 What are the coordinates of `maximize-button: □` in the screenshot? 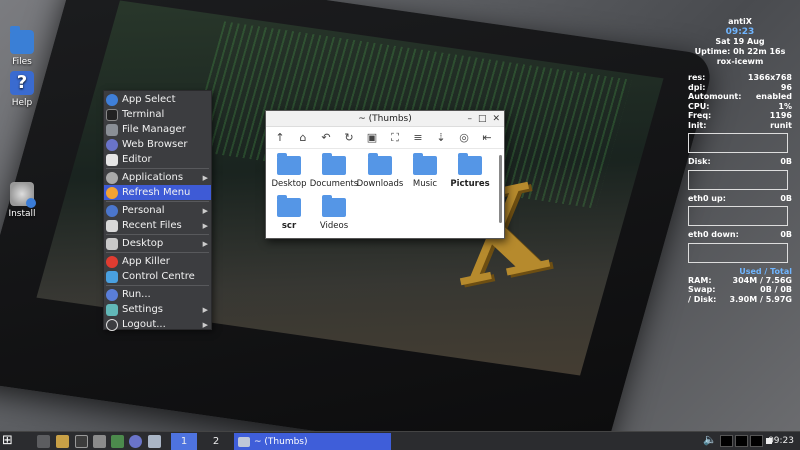 It's located at (482, 119).